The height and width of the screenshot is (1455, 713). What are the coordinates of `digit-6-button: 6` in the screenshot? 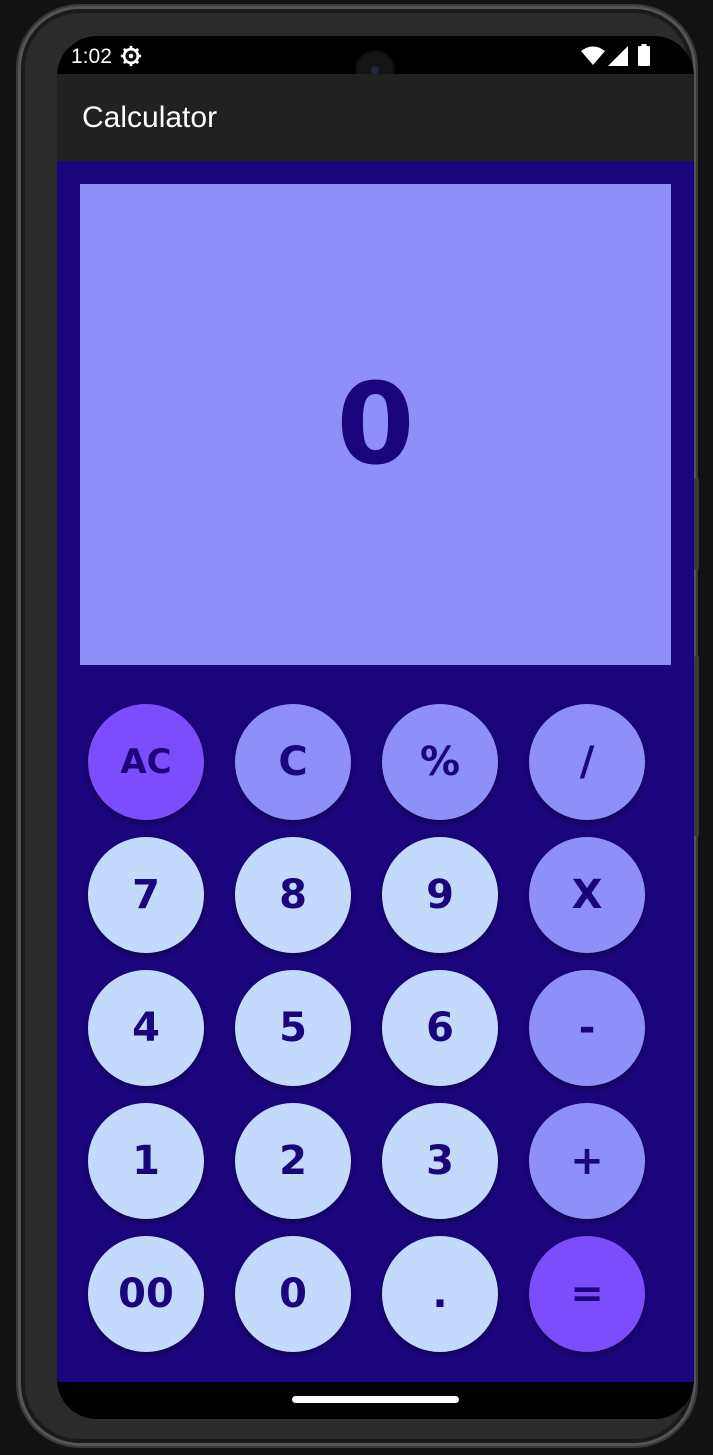 It's located at (440, 1028).